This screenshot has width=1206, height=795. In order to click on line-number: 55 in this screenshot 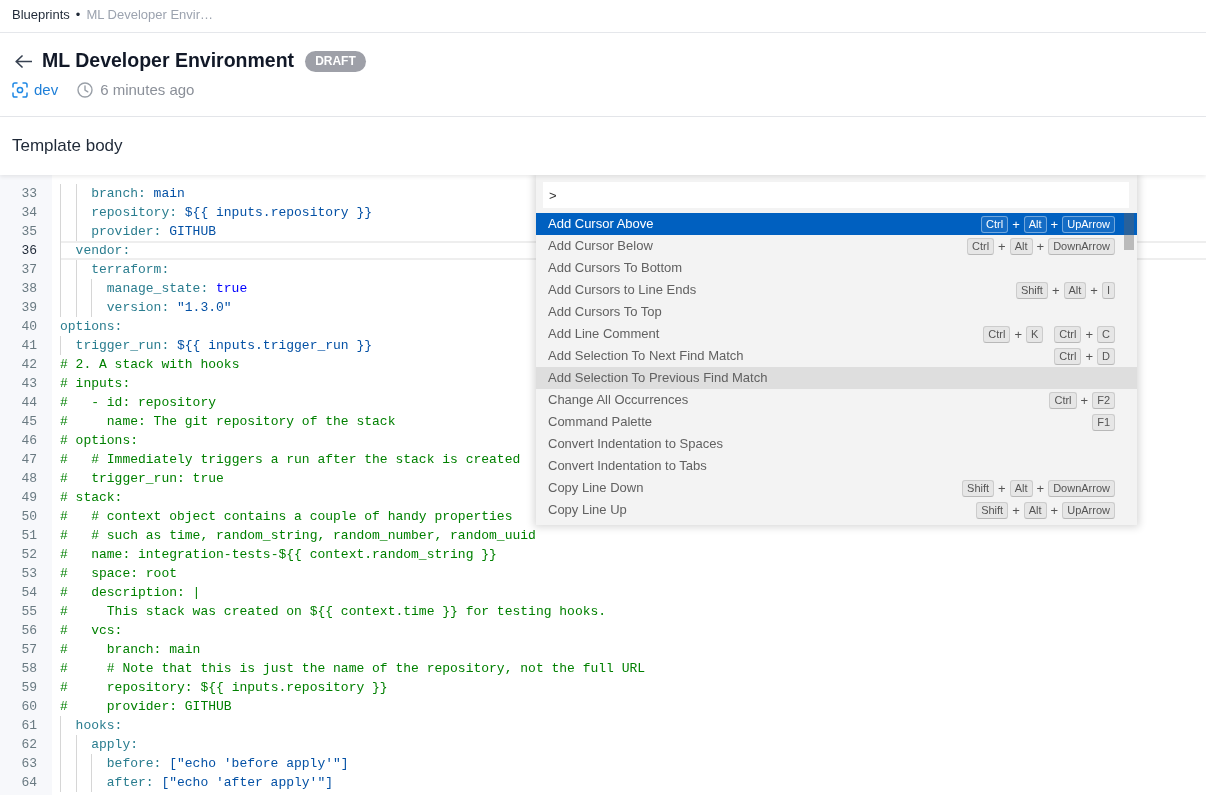, I will do `click(29, 611)`.